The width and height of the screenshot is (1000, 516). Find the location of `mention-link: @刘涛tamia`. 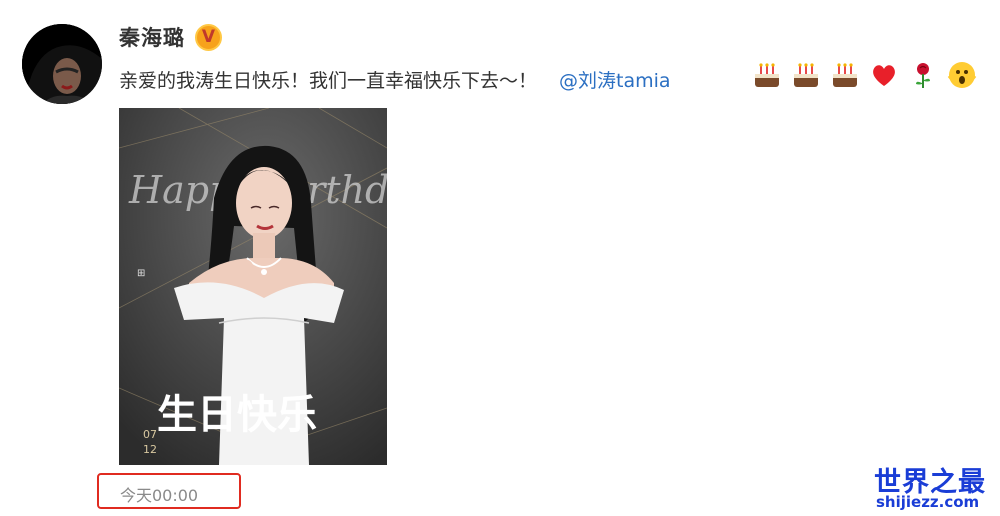

mention-link: @刘涛tamia is located at coordinates (615, 79).